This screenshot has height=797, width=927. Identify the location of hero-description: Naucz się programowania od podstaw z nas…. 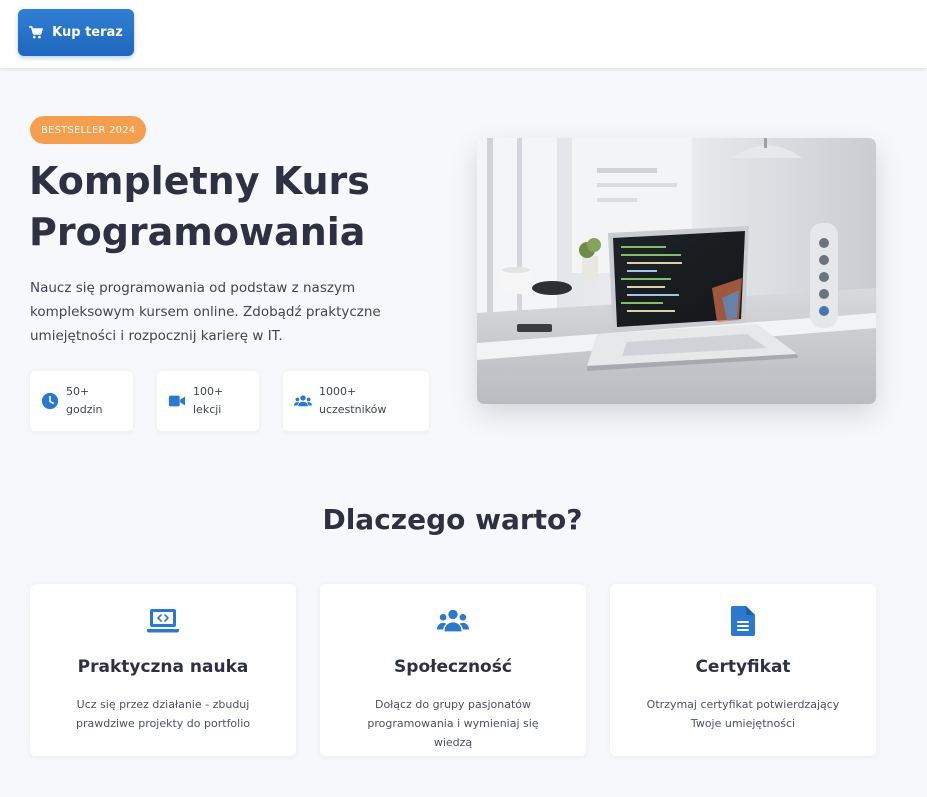
(205, 312).